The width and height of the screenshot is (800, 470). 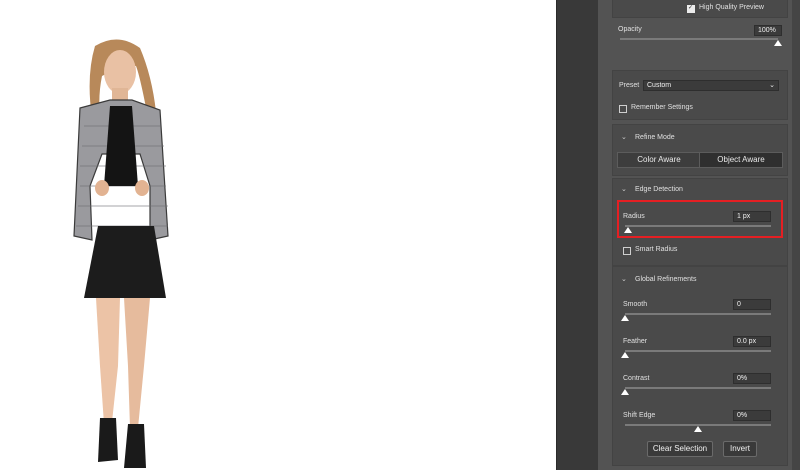 What do you see at coordinates (121, 253) in the screenshot?
I see `subject-image` at bounding box center [121, 253].